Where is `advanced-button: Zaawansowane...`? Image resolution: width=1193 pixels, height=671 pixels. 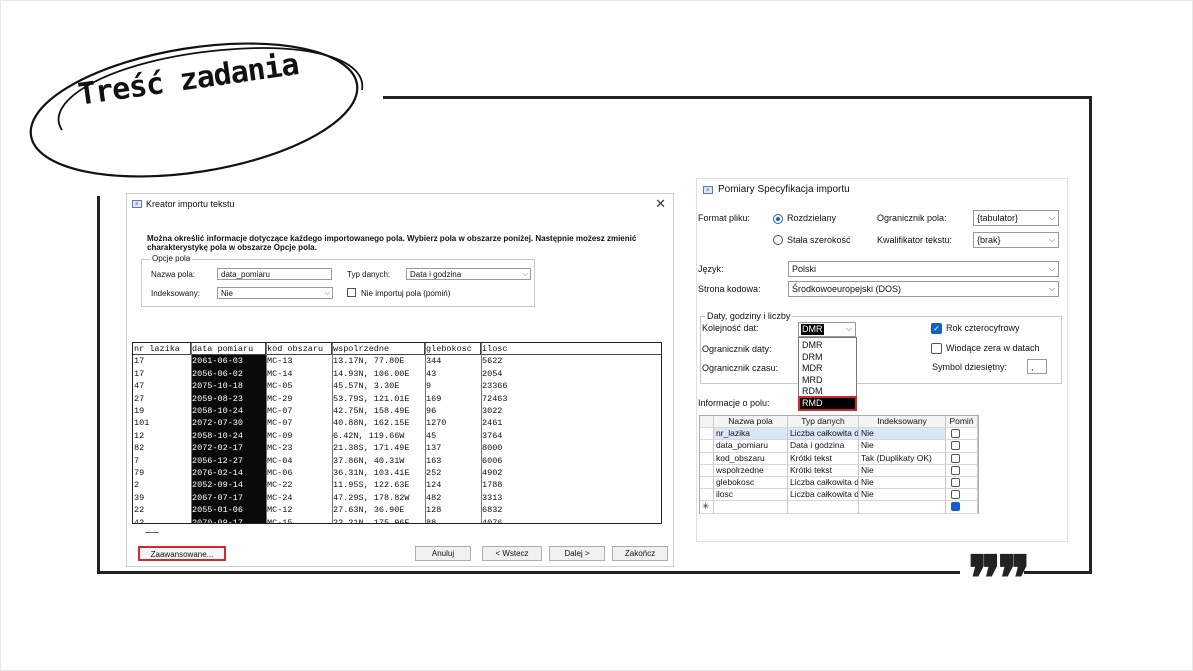
advanced-button: Zaawansowane... is located at coordinates (182, 553).